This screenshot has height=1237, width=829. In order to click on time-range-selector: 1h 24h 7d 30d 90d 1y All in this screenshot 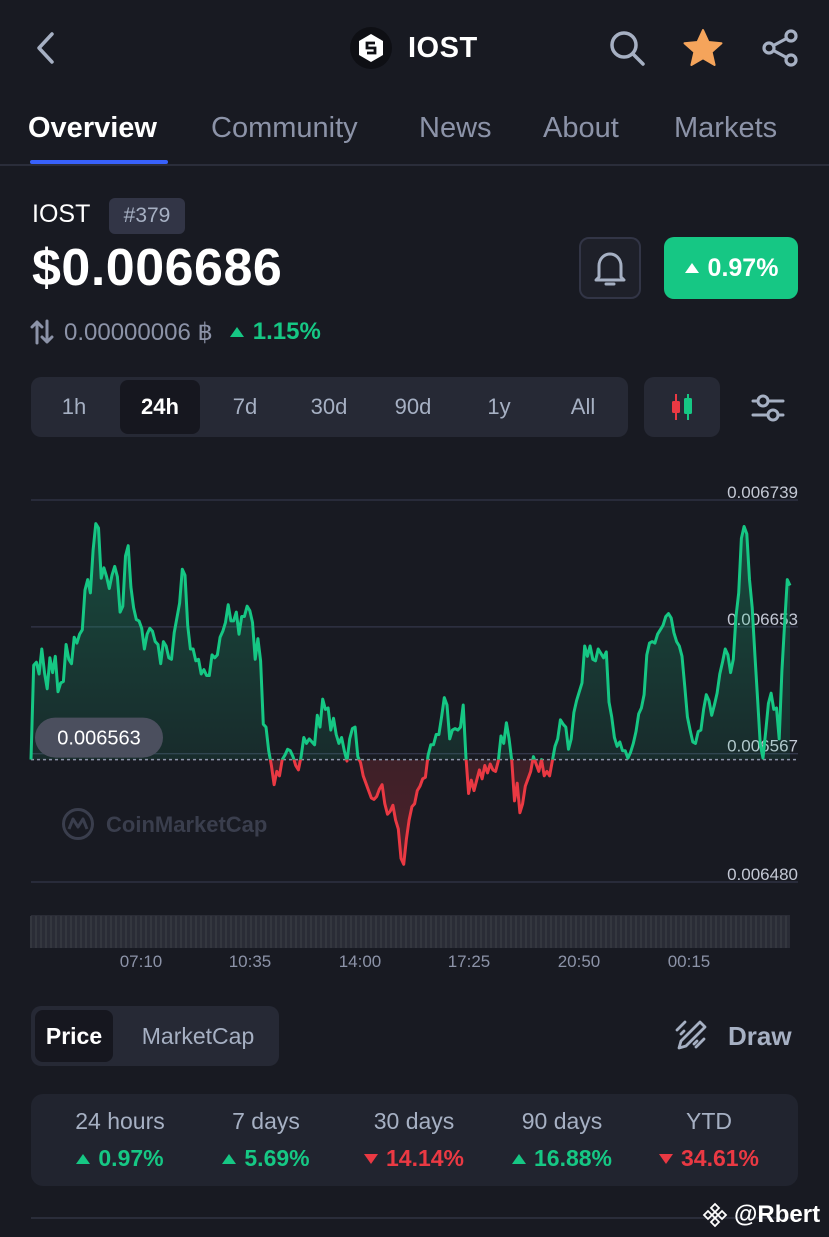, I will do `click(329, 407)`.